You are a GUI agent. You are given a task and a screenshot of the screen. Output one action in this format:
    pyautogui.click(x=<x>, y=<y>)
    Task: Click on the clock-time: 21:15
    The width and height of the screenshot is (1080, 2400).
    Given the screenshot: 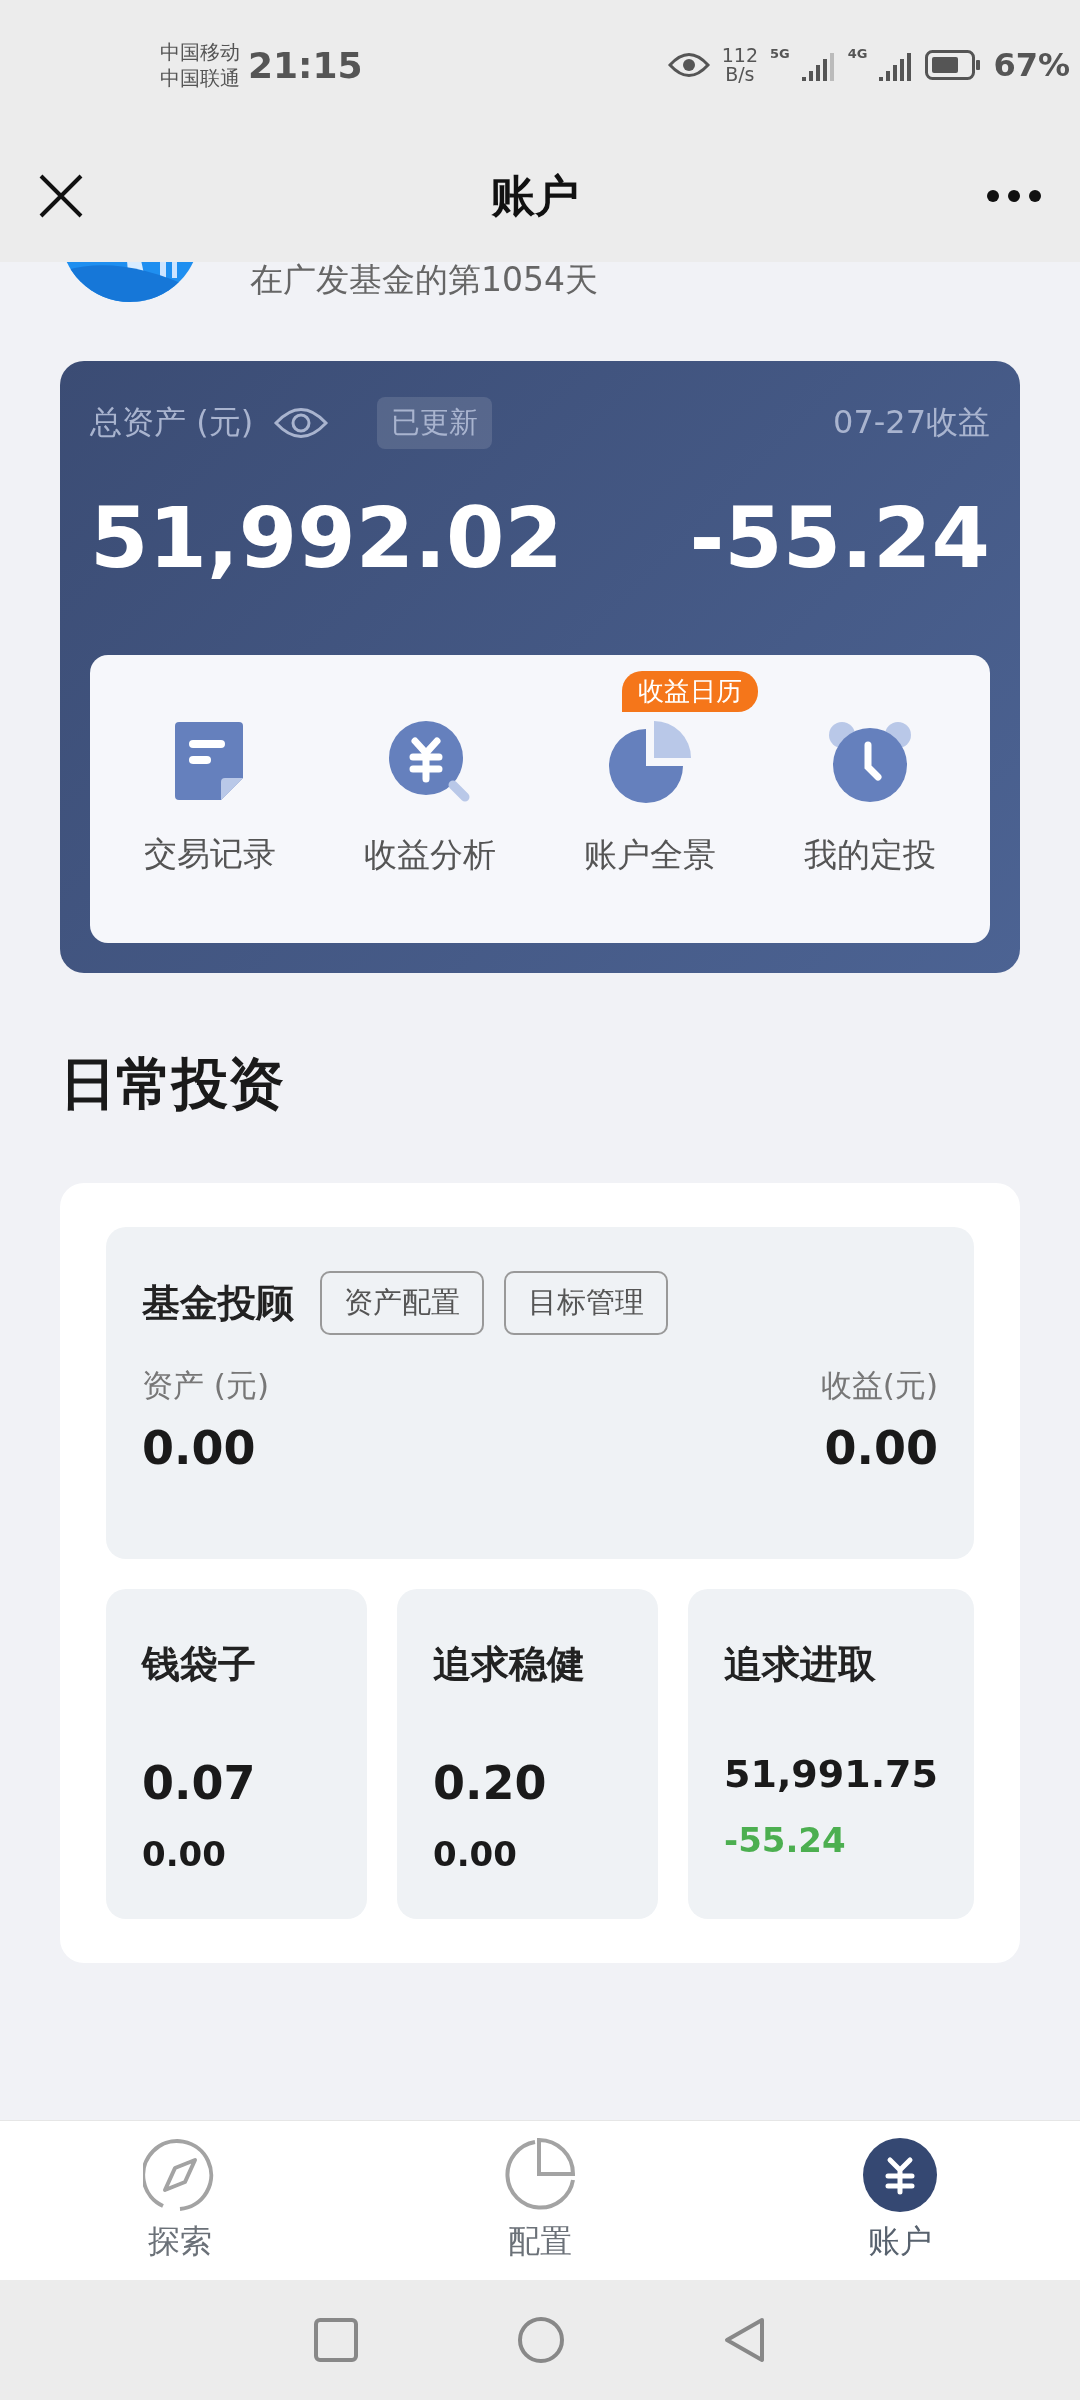 What is the action you would take?
    pyautogui.click(x=305, y=65)
    